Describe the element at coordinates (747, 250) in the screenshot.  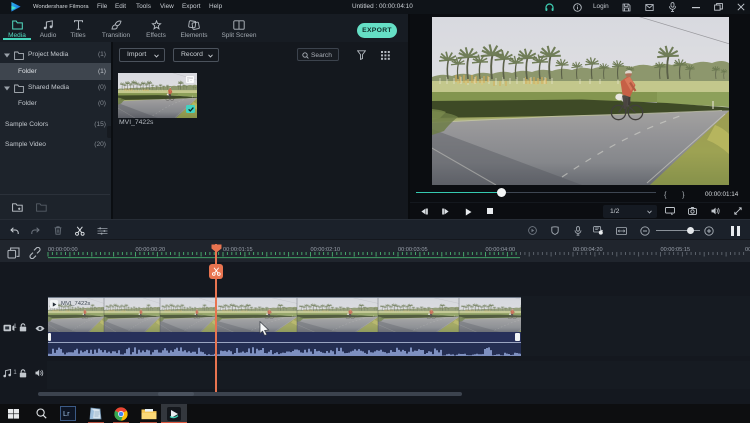
I see `svg-text: 00:0` at that location.